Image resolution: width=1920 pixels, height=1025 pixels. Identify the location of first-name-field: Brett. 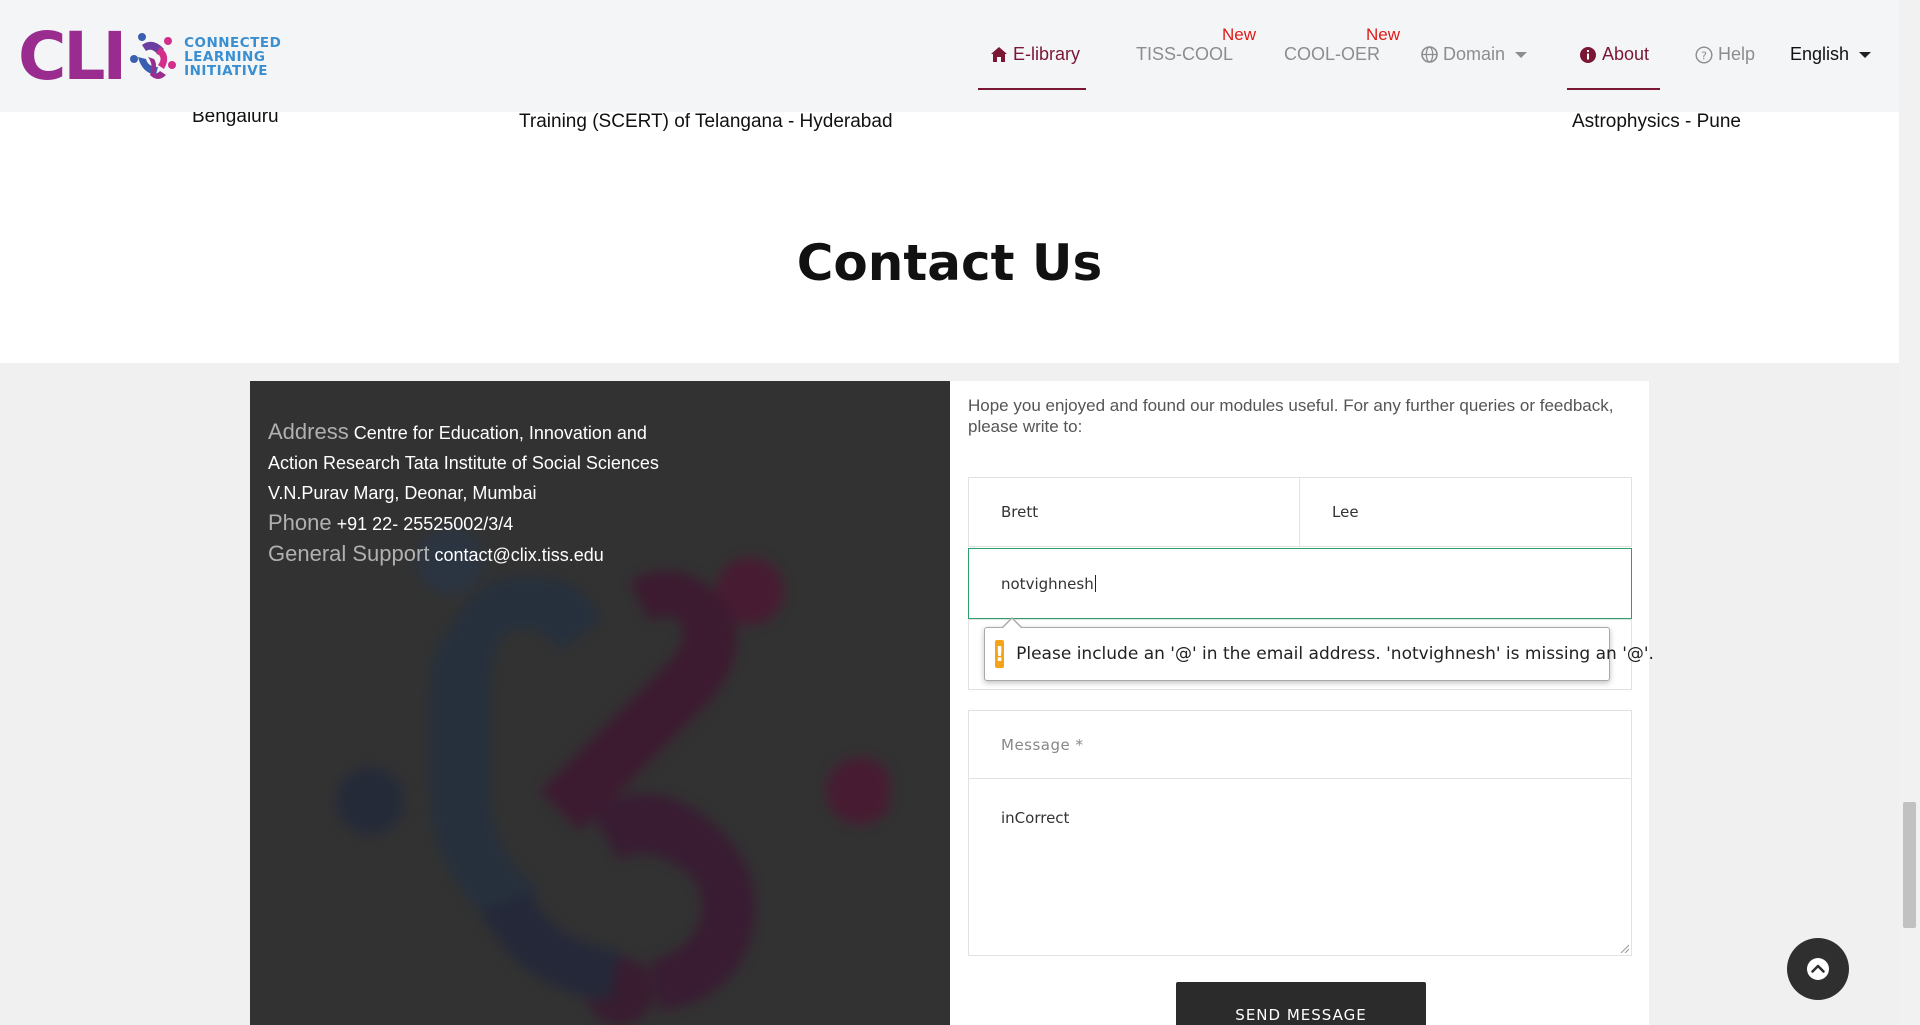
(1134, 512).